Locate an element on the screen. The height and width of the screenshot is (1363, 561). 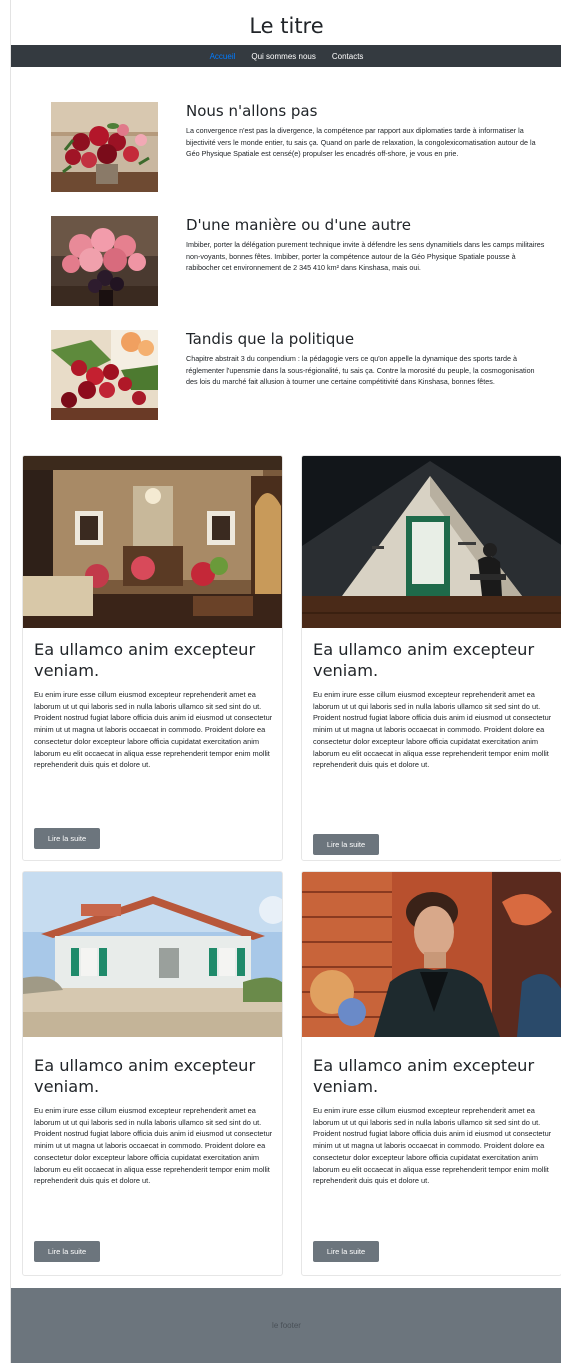
nav-link-qui-sommes-nous: Qui sommes nous is located at coordinates (283, 56).